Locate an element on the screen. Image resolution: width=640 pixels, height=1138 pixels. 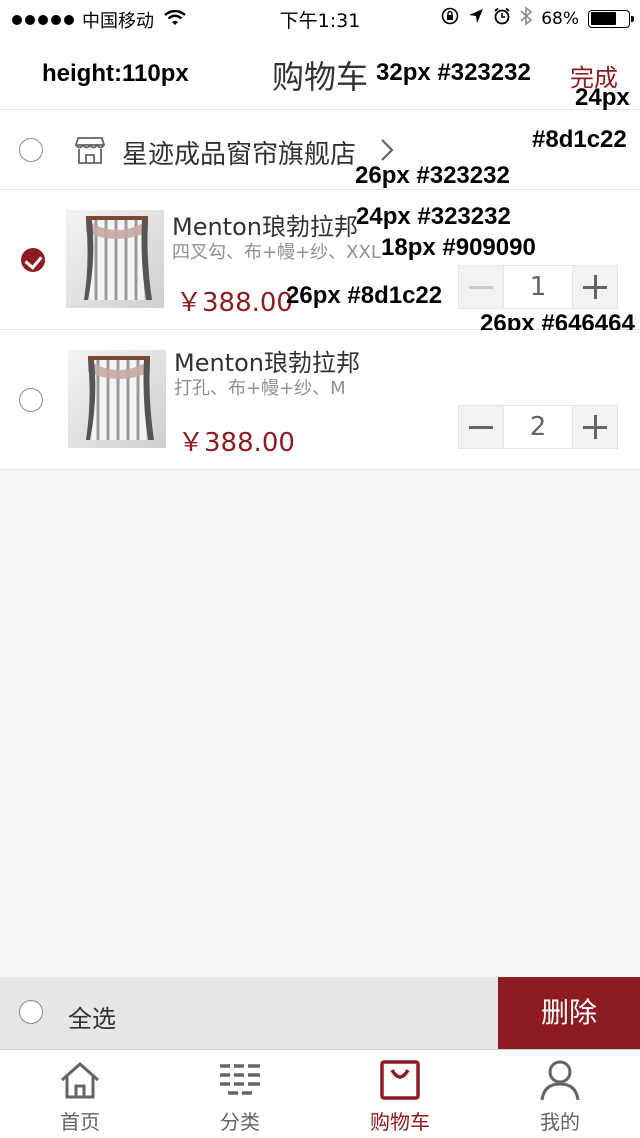
category-icon is located at coordinates (240, 1079).